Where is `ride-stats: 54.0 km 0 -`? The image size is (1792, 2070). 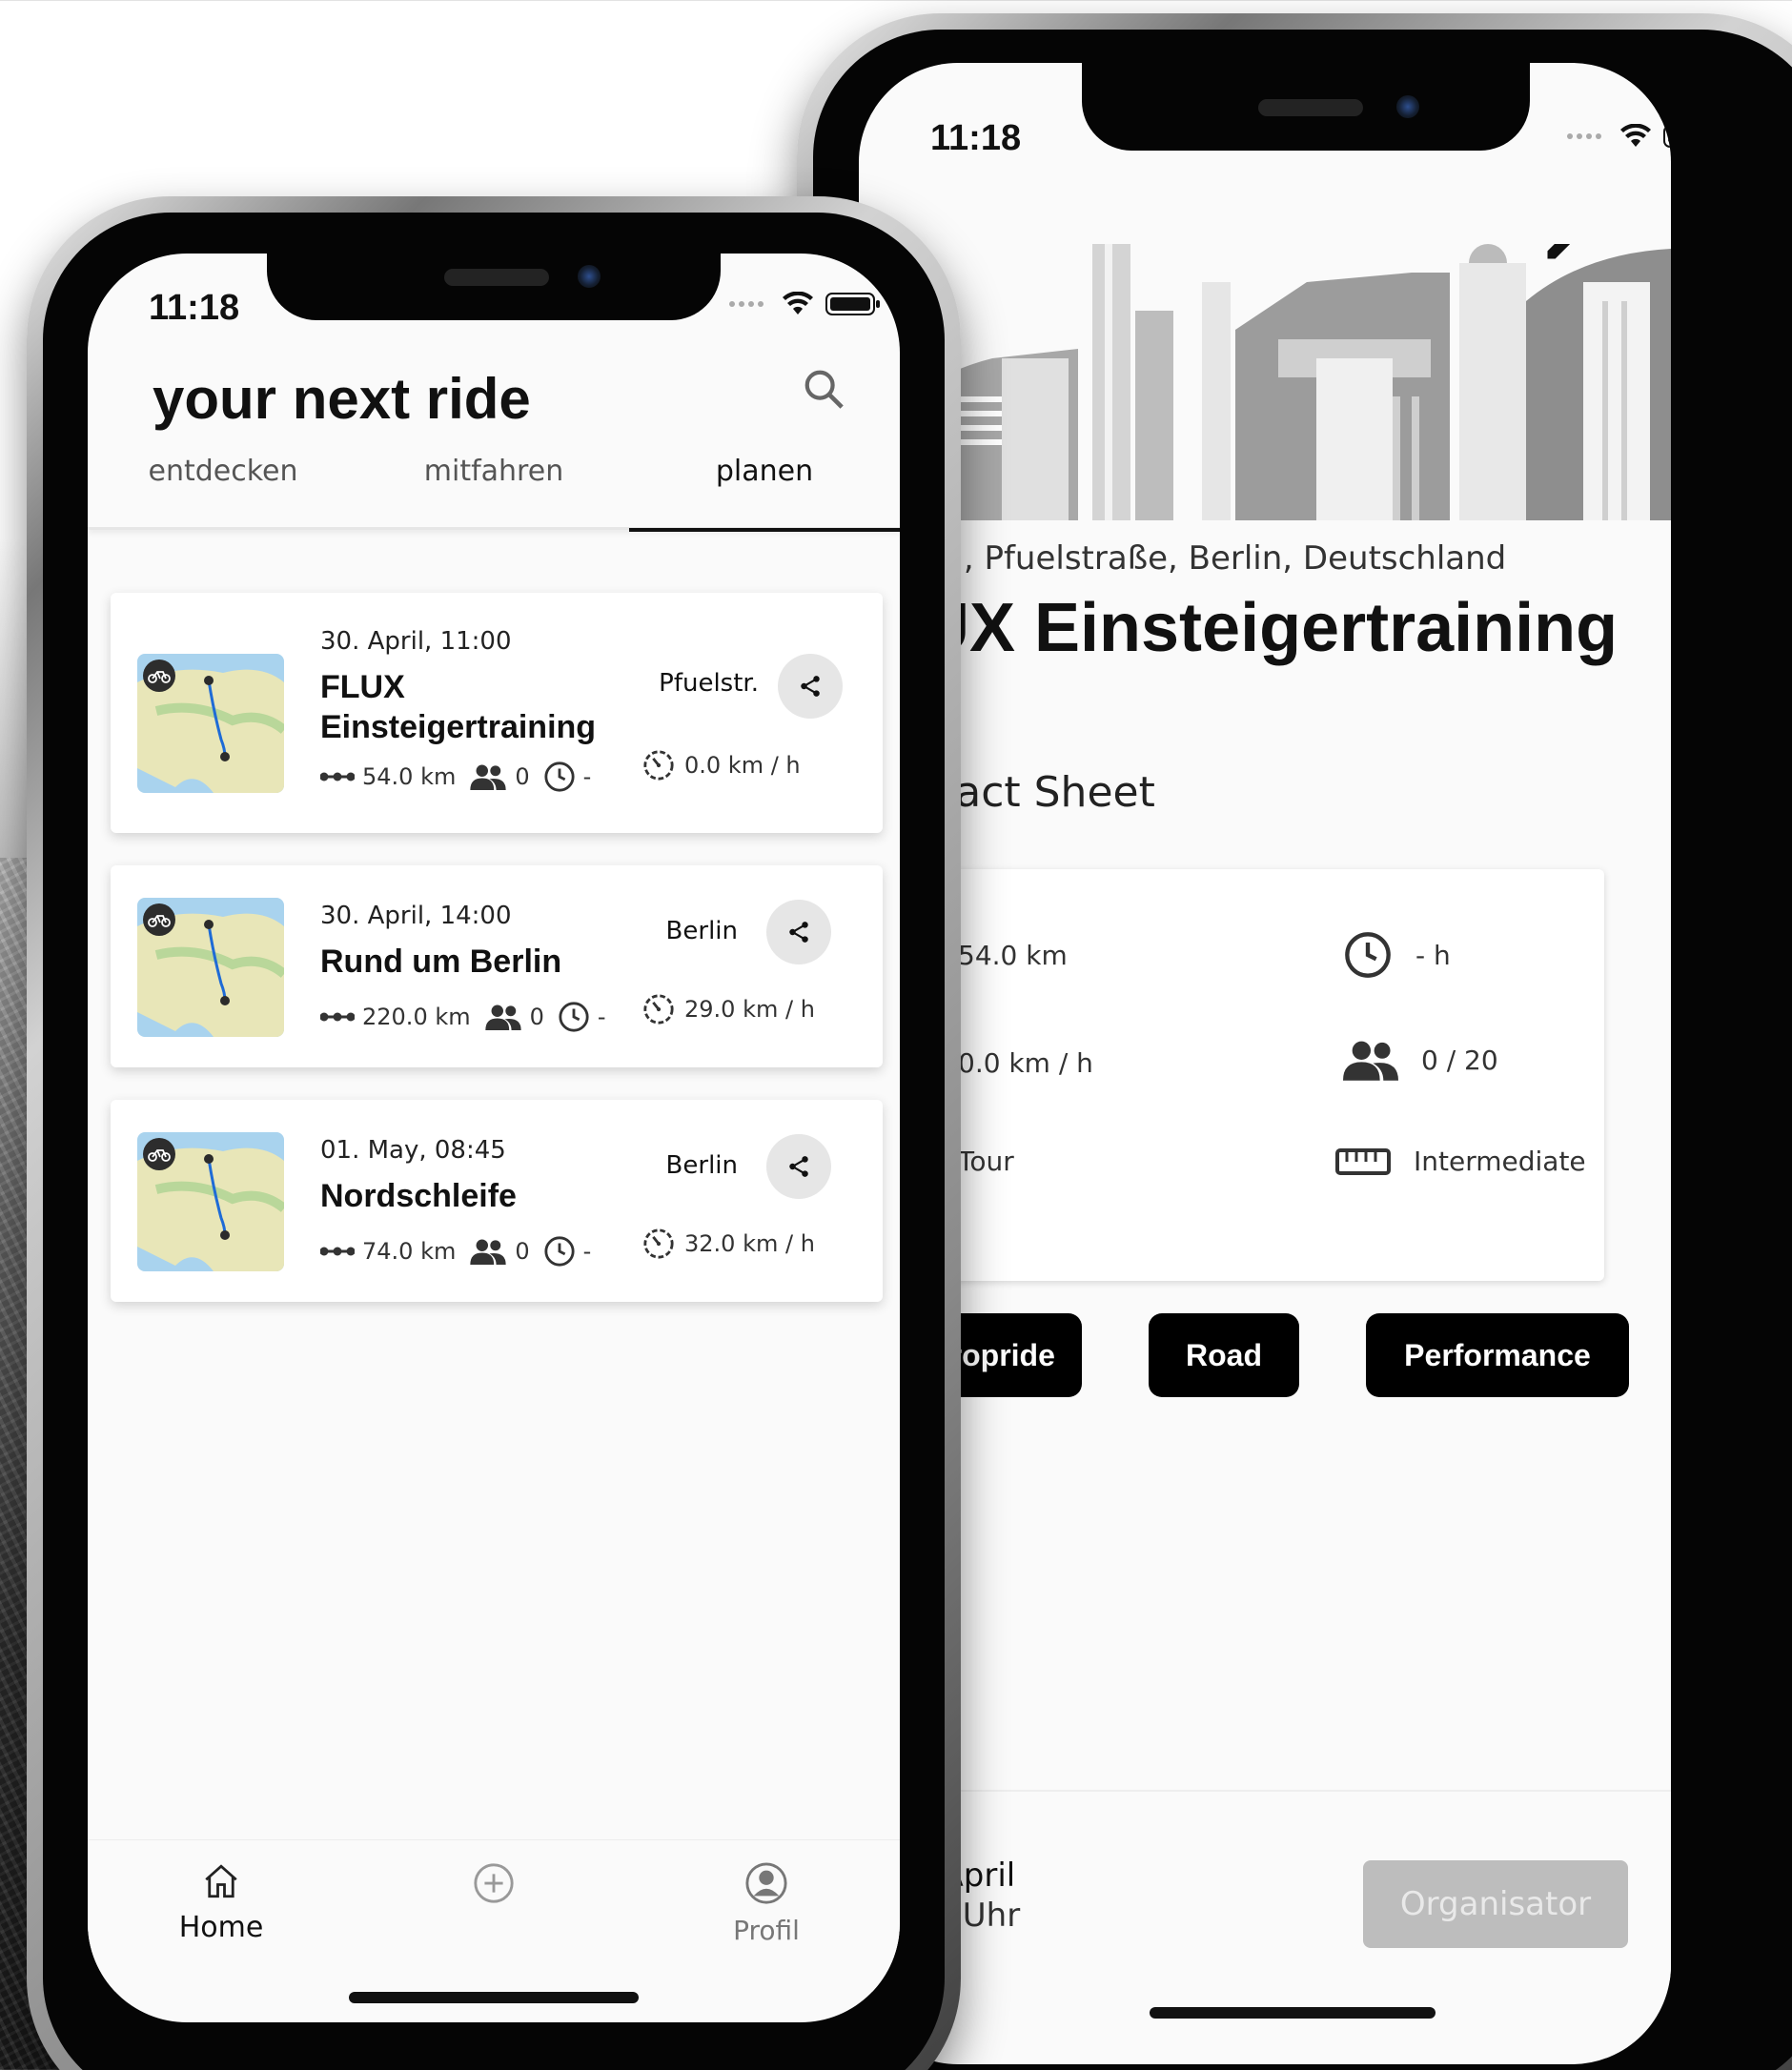 ride-stats: 54.0 km 0 - is located at coordinates (462, 777).